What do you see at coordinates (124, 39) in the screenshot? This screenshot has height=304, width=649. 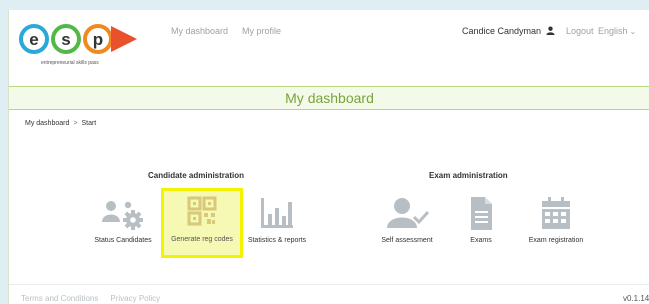 I see `logo-arrow-icon` at bounding box center [124, 39].